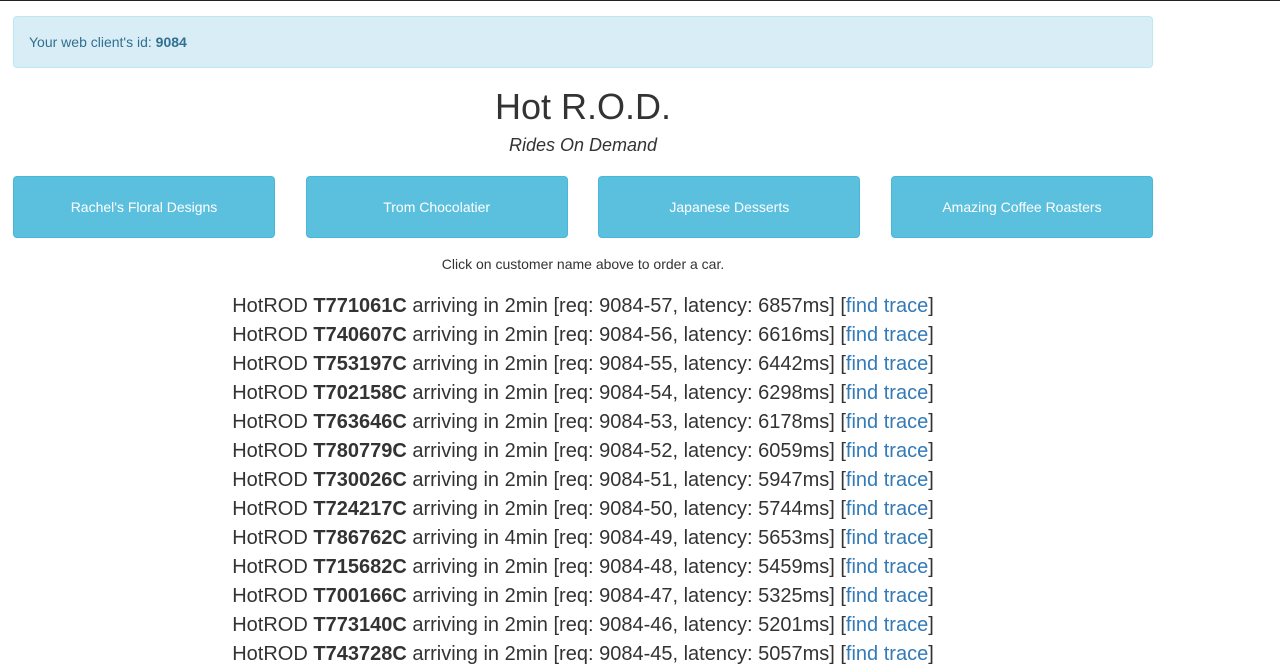  I want to click on ride-req-id: 9084-48, so click(636, 567).